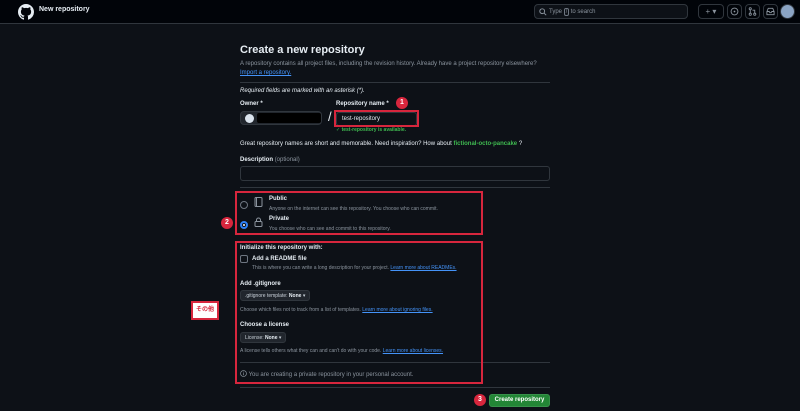 The image size is (800, 411). What do you see at coordinates (287, 160) in the screenshot?
I see `description-optional: (optional)` at bounding box center [287, 160].